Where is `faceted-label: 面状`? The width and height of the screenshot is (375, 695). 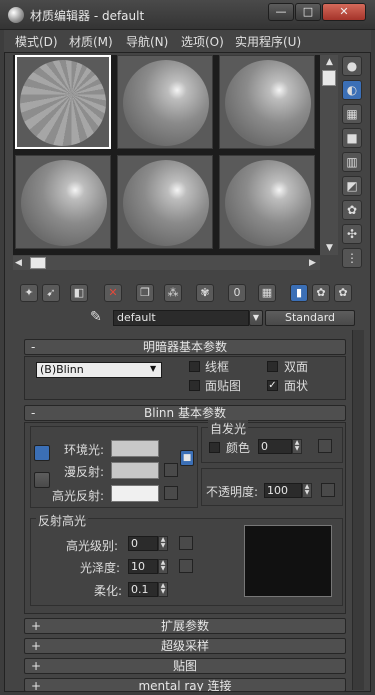
faceted-label: 面状 is located at coordinates (296, 386).